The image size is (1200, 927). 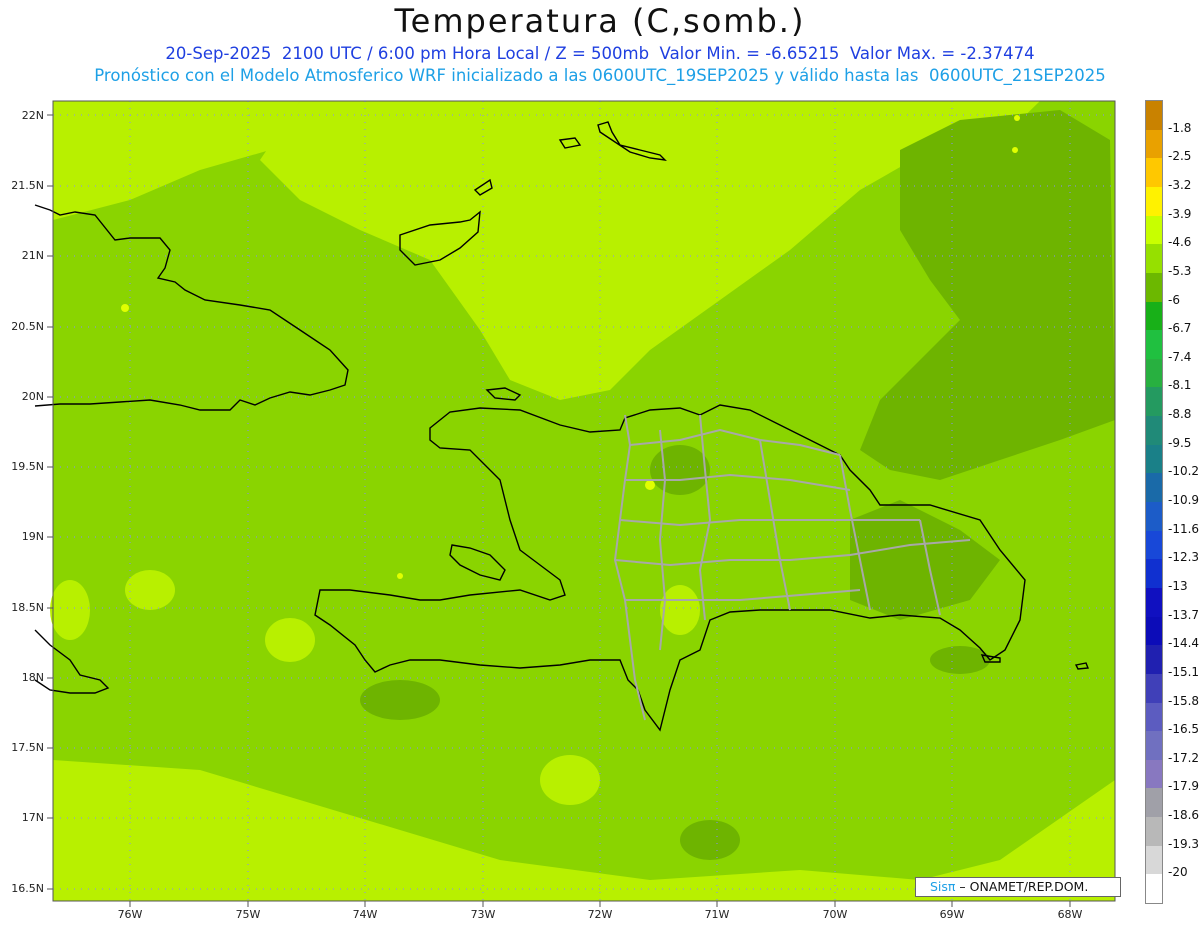 I want to click on legend-label: -8.1, so click(x=1180, y=385).